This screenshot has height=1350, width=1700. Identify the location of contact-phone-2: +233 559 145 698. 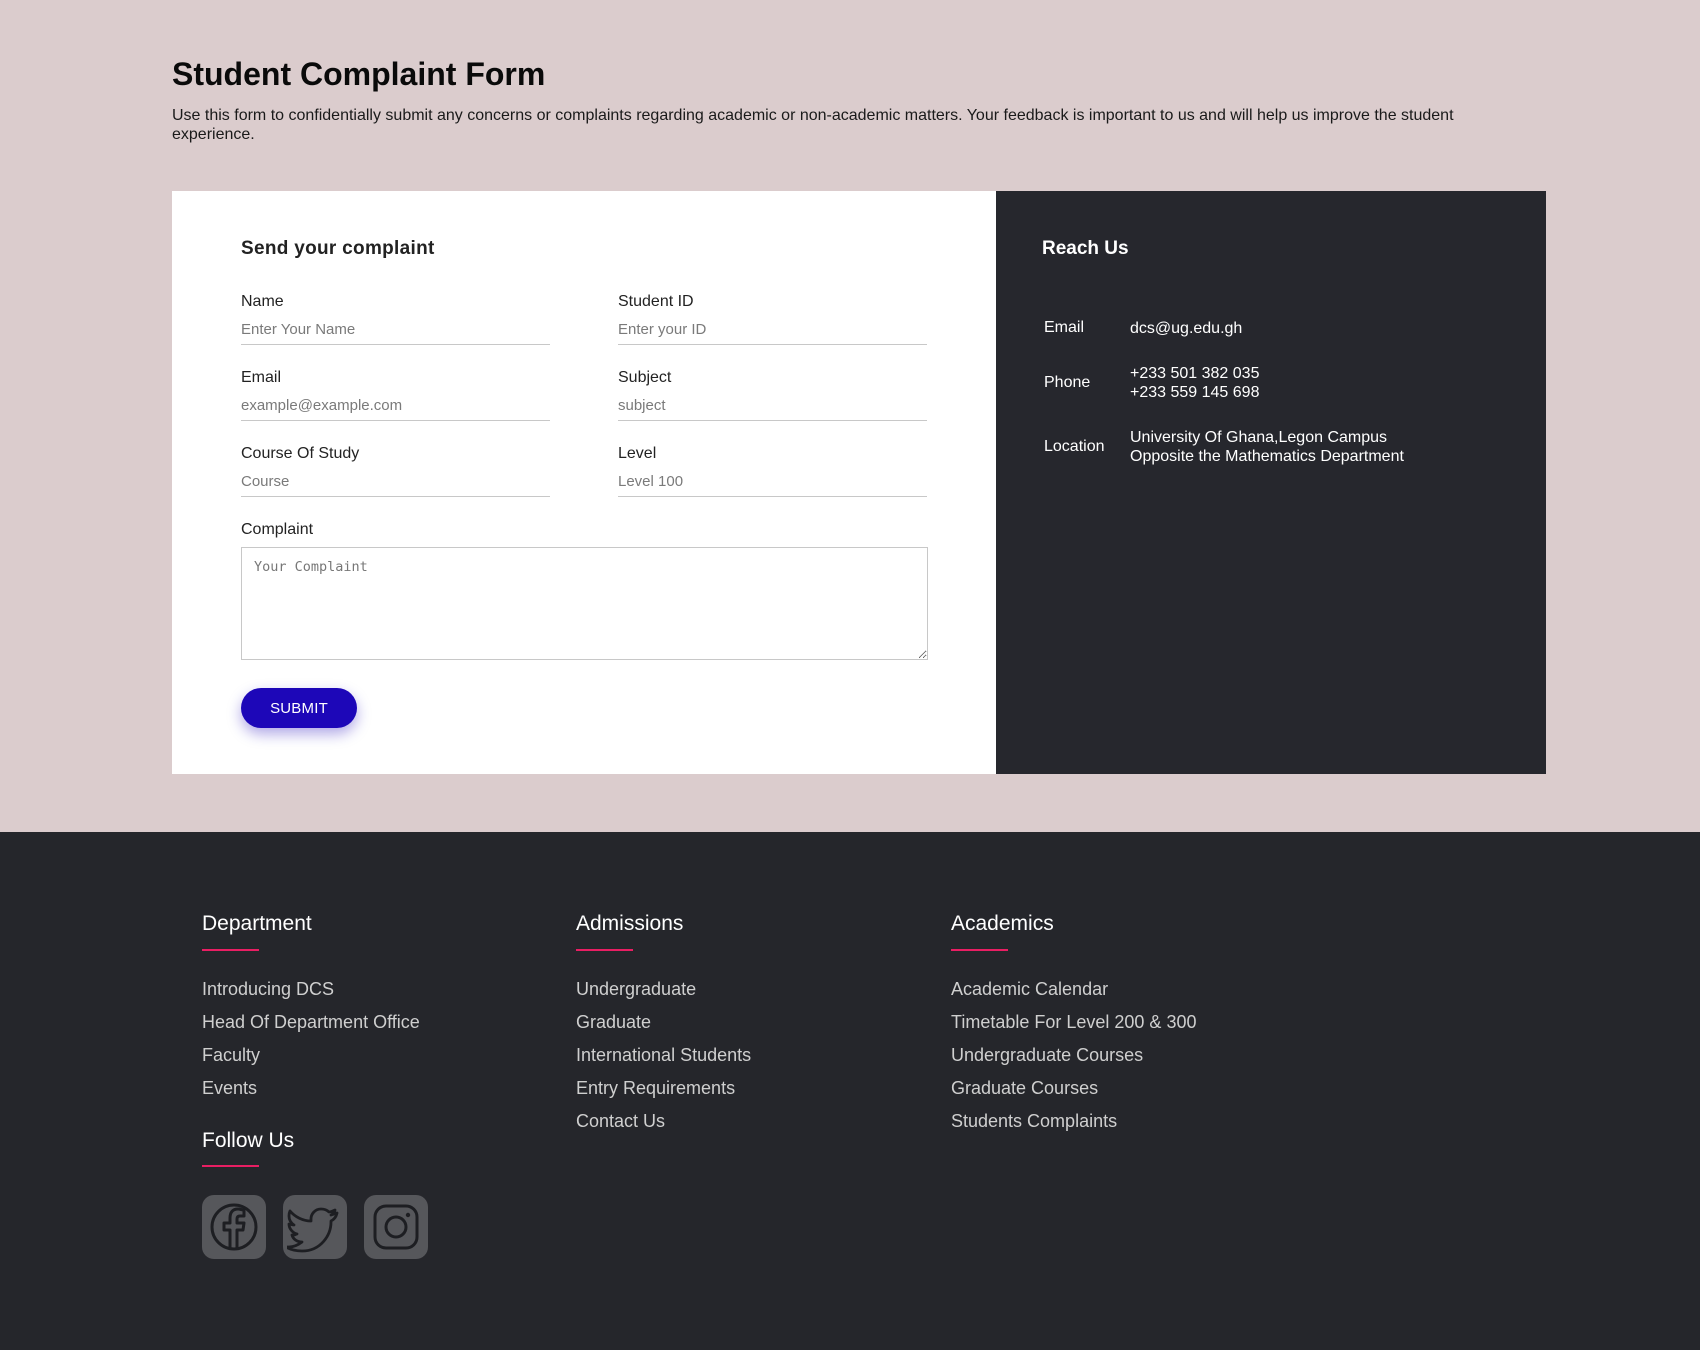
(1194, 392).